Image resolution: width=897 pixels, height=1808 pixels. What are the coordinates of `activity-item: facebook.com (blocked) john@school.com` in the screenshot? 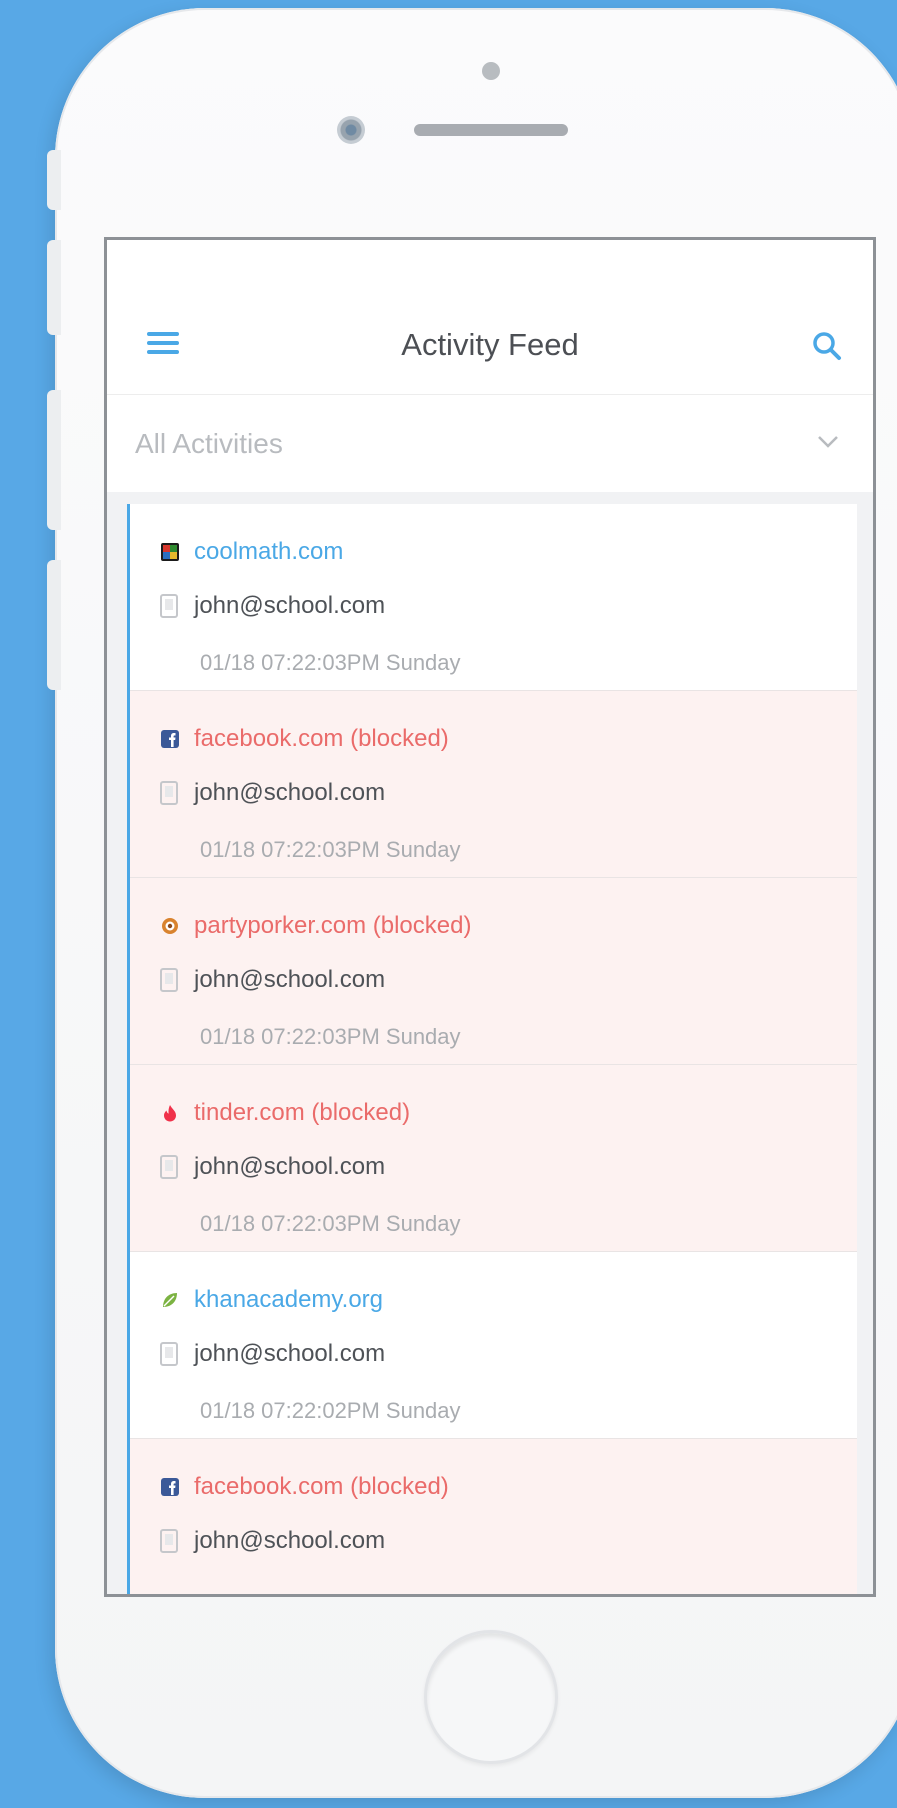 It's located at (493, 1516).